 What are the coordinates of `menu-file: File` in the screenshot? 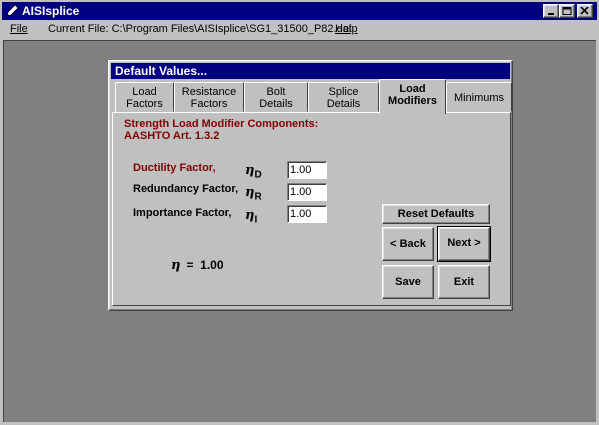 It's located at (19, 29).